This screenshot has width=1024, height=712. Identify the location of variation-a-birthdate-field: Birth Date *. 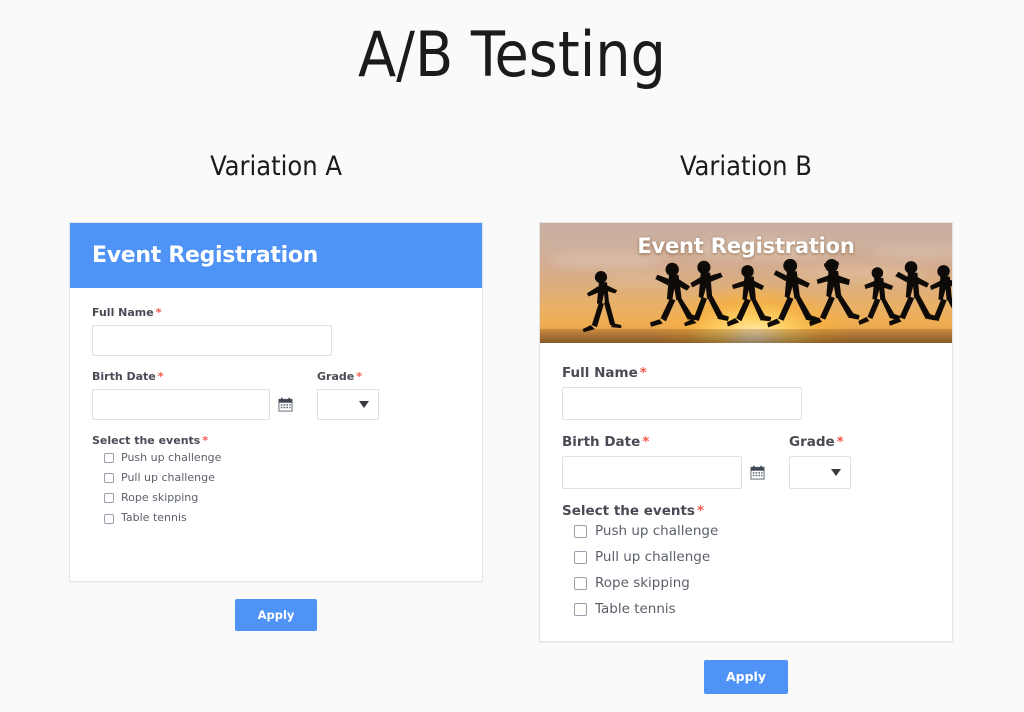
(192, 395).